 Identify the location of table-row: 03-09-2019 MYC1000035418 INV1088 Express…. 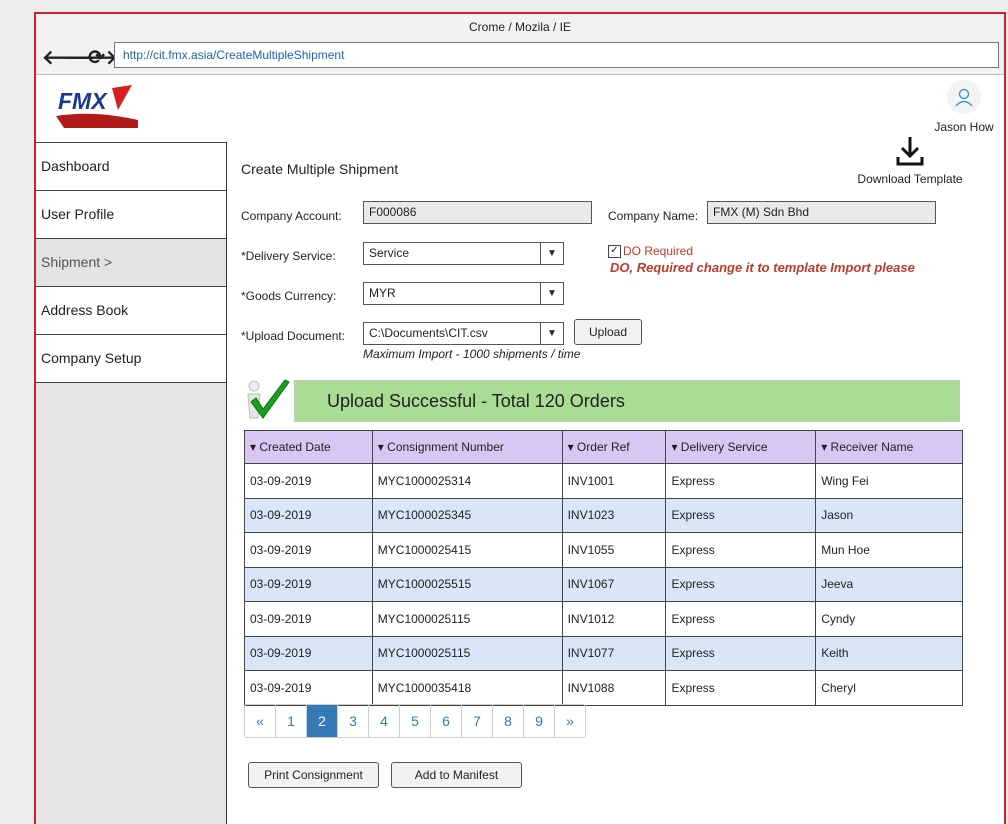
(603, 688).